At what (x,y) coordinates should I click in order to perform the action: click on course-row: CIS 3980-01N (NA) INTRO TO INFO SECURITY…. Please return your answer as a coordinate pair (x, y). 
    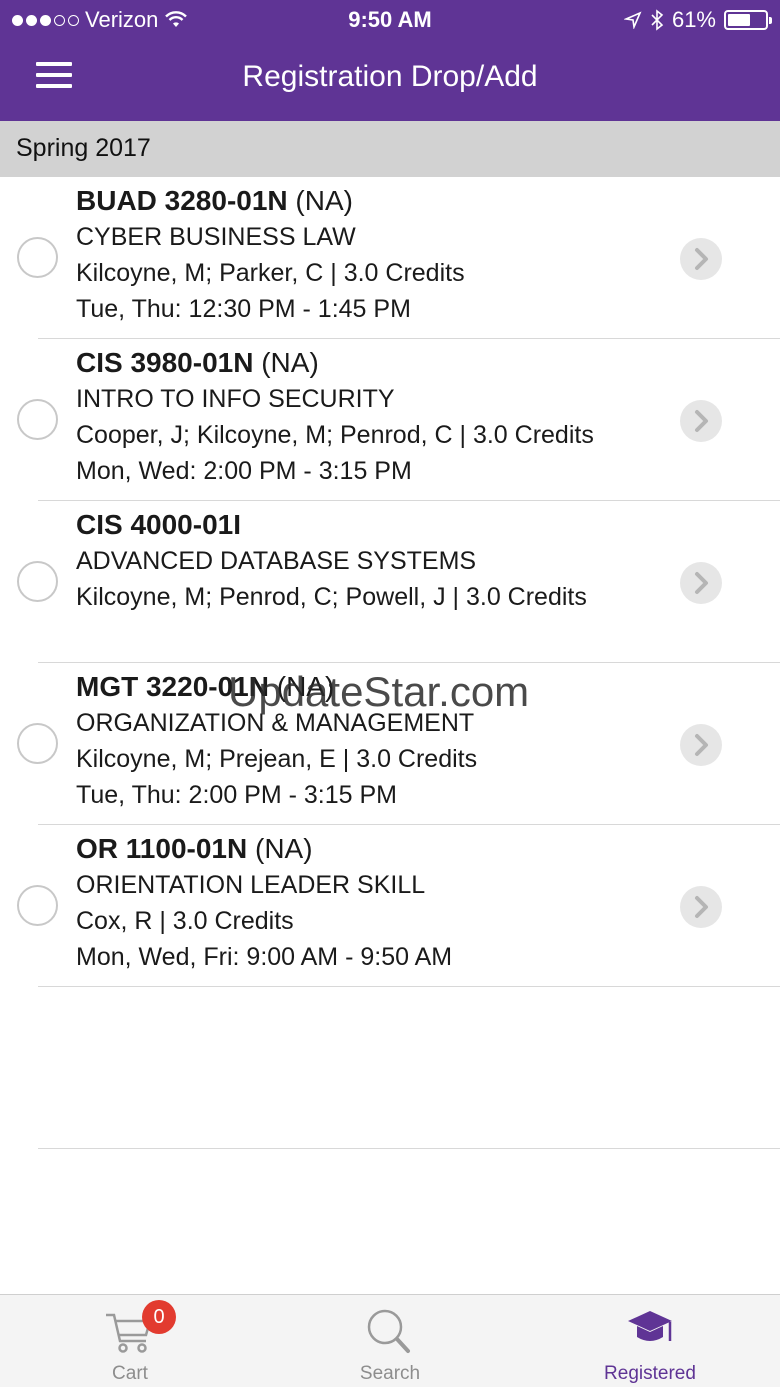
    Looking at the image, I should click on (390, 420).